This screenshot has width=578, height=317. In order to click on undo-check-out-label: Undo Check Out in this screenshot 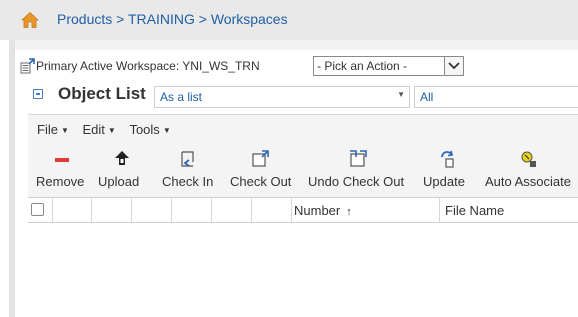, I will do `click(356, 181)`.